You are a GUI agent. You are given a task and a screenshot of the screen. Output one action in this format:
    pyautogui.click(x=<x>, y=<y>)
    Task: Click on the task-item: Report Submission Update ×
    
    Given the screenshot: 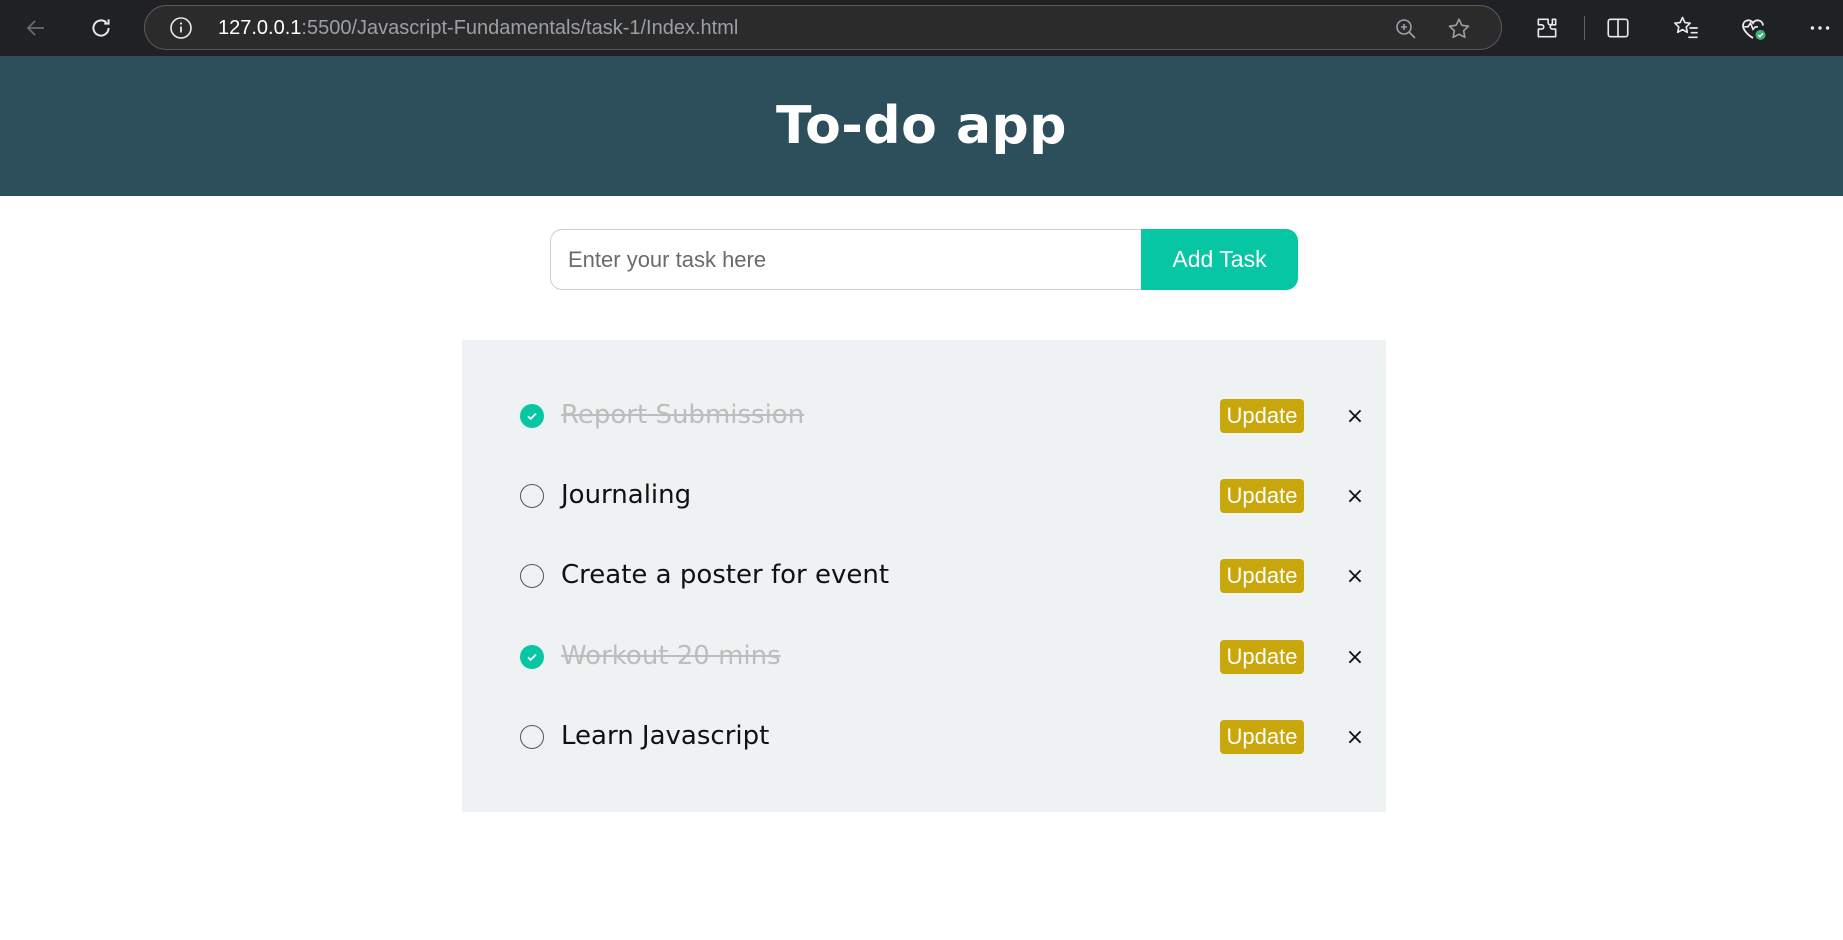 What is the action you would take?
    pyautogui.click(x=924, y=415)
    